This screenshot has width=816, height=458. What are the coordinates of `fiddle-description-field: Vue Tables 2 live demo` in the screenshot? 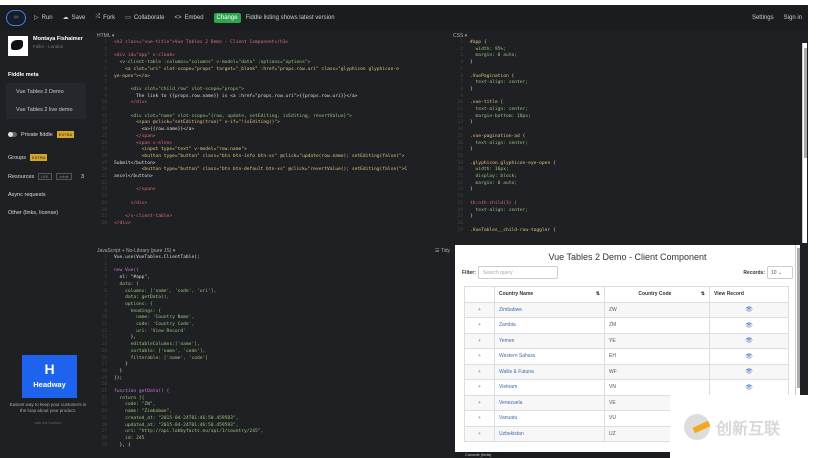 It's located at (46, 110).